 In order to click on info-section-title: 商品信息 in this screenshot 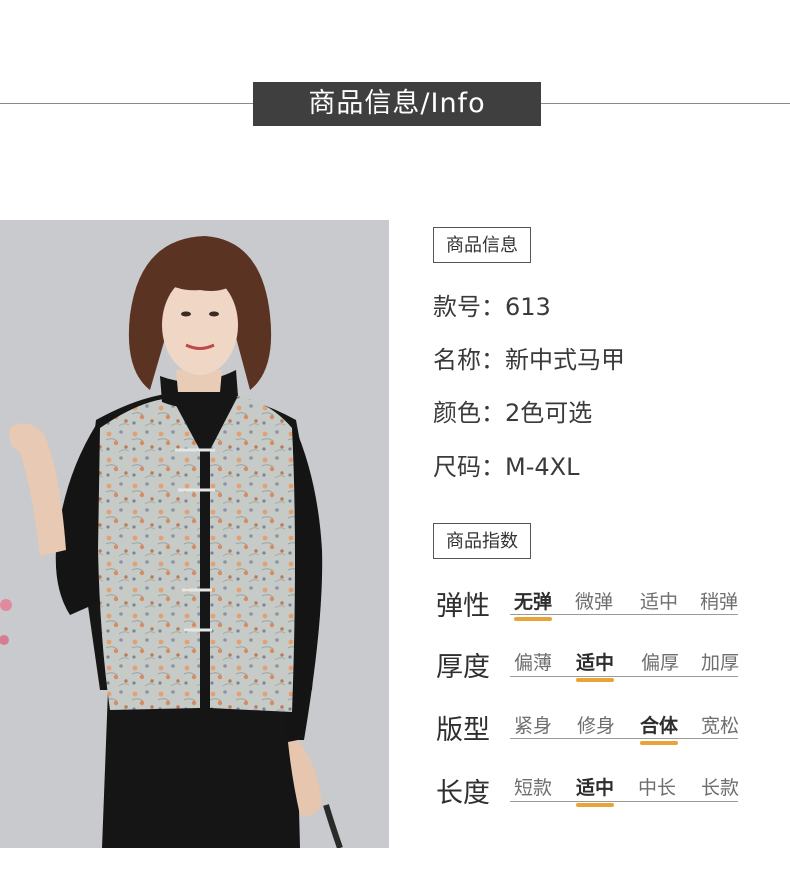, I will do `click(482, 245)`.